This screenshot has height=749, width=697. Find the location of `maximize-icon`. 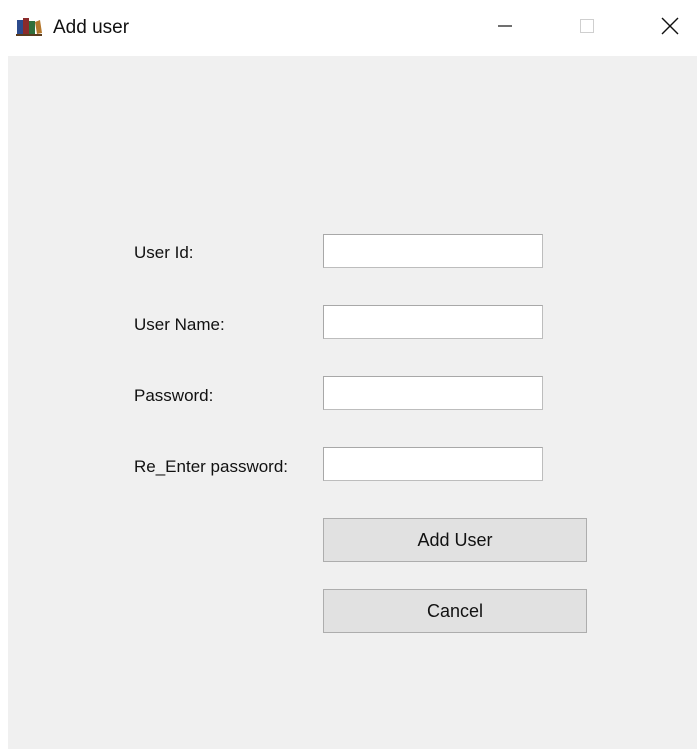

maximize-icon is located at coordinates (587, 28).